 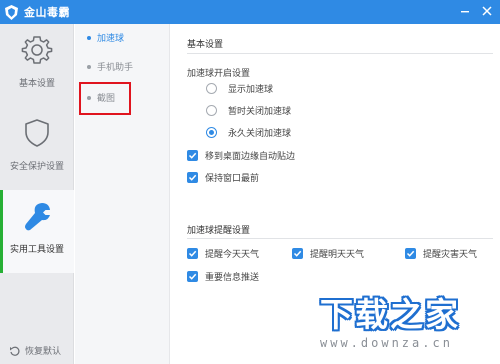 I want to click on radio-permanently-close-accelerator: 永久关闭加速球, so click(x=248, y=132).